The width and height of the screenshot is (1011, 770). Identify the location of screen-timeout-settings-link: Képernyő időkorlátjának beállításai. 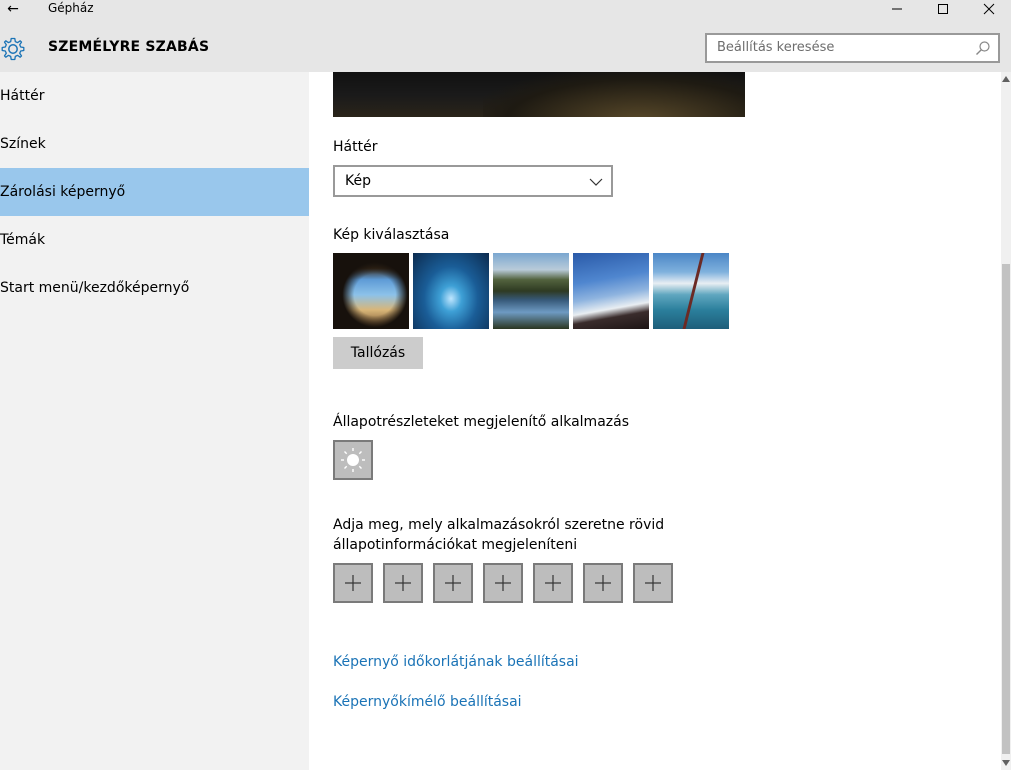
(456, 662).